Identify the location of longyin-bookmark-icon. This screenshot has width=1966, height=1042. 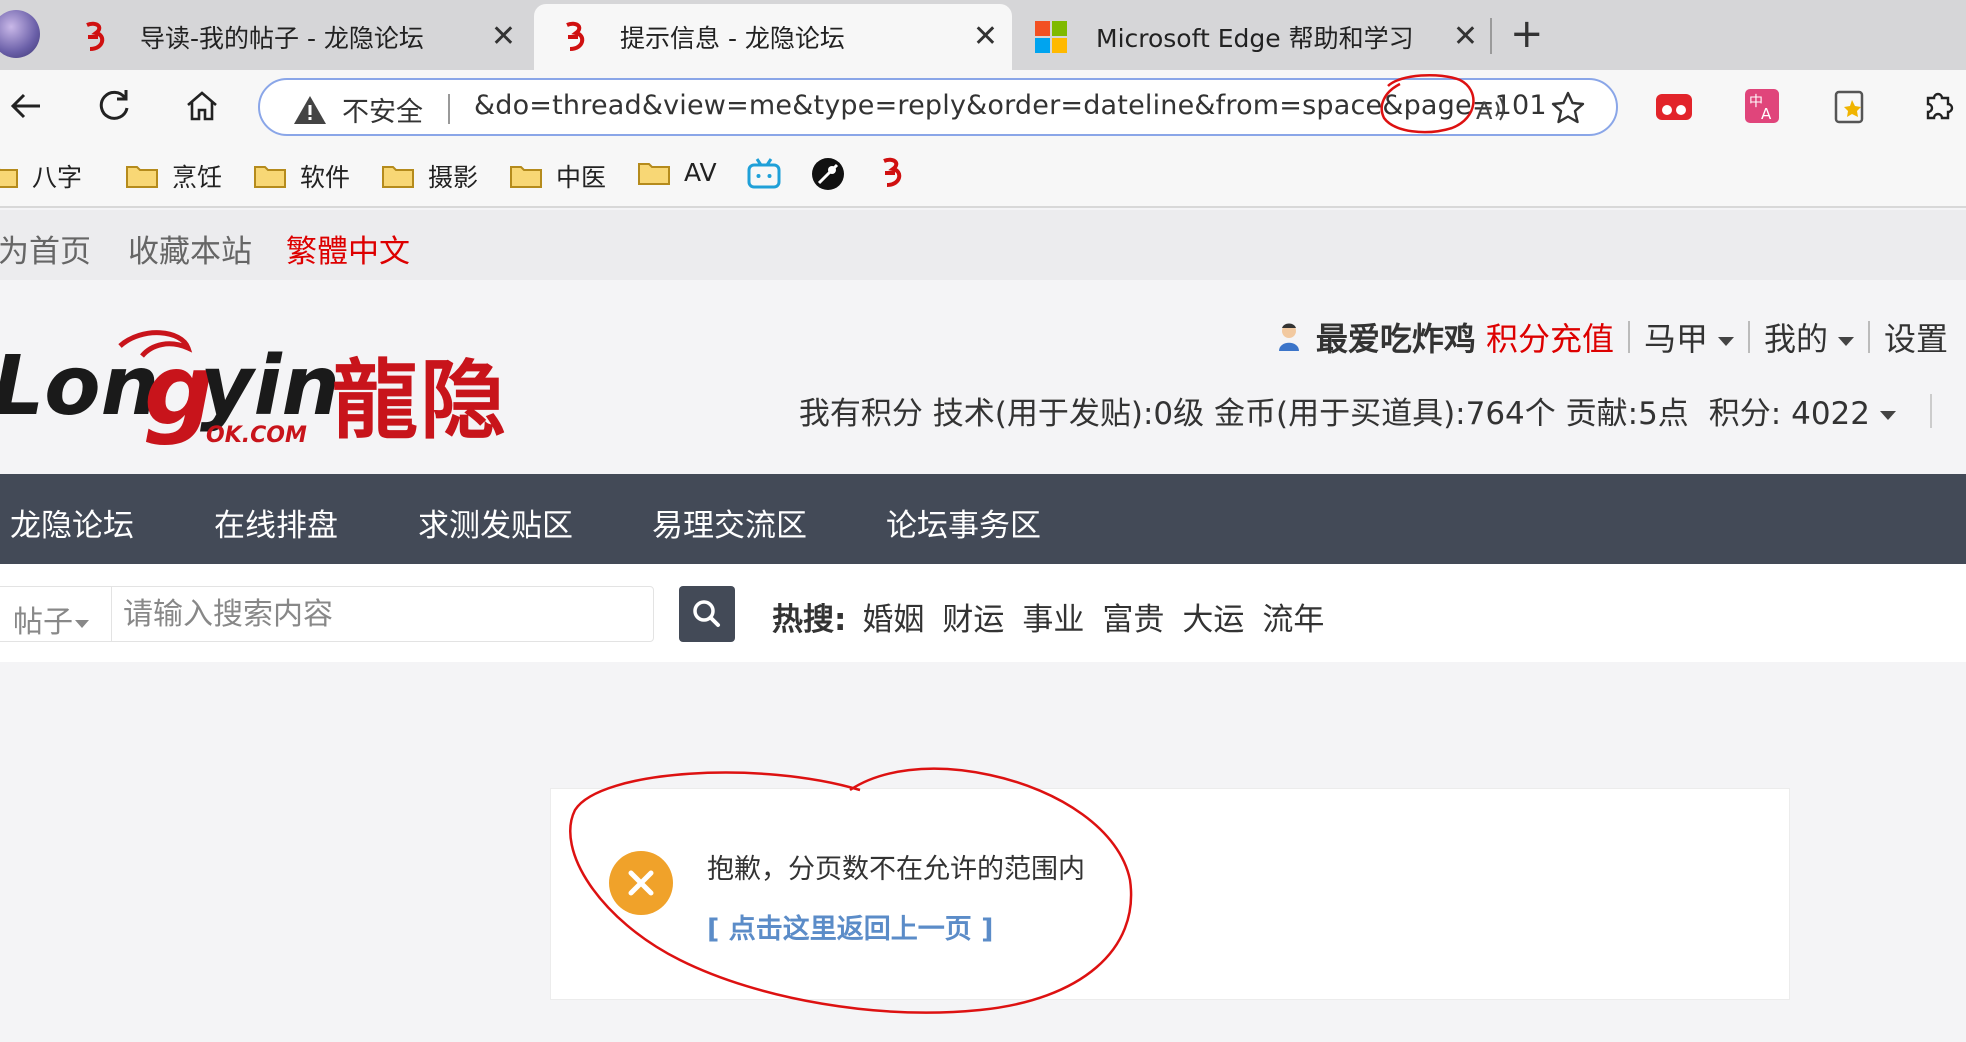
(892, 174).